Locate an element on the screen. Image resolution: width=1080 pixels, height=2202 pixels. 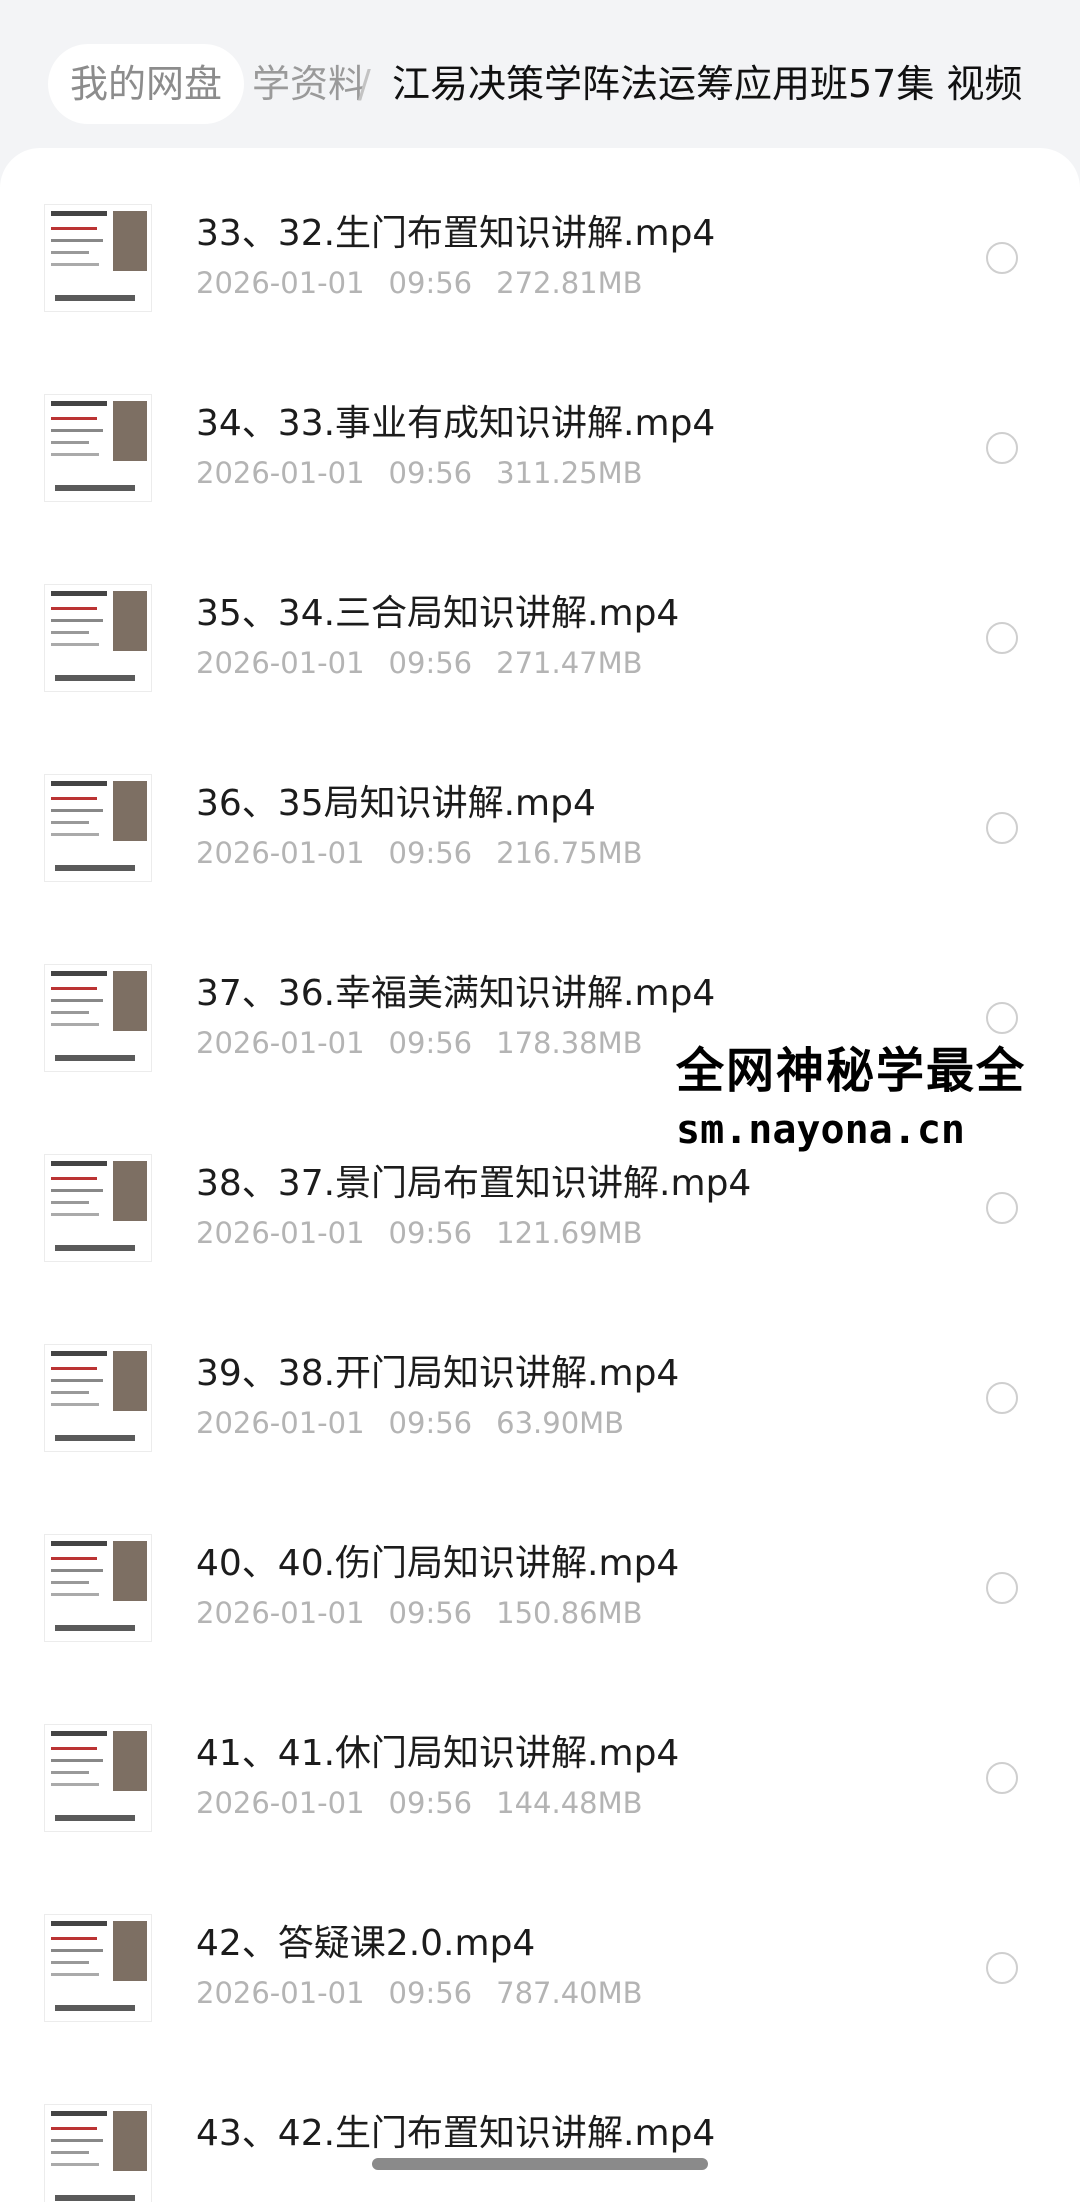
file-size: 272.81MB is located at coordinates (569, 283).